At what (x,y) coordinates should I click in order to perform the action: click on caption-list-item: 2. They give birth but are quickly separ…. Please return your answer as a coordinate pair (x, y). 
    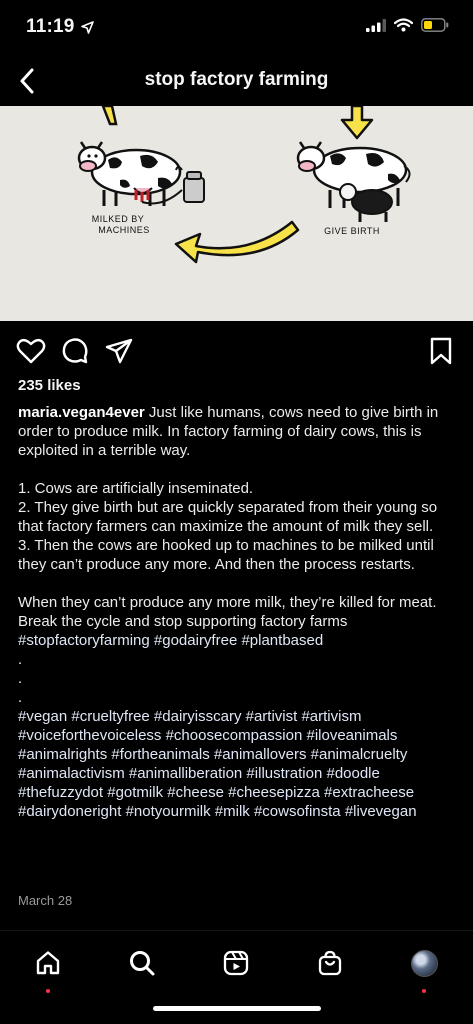
    Looking at the image, I should click on (228, 517).